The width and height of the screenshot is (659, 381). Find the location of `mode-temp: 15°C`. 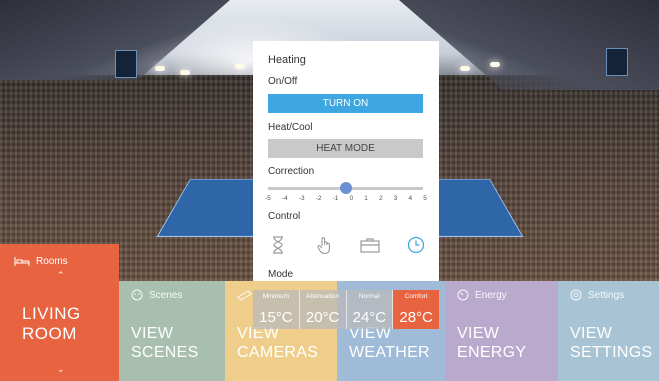

mode-temp: 15°C is located at coordinates (276, 317).